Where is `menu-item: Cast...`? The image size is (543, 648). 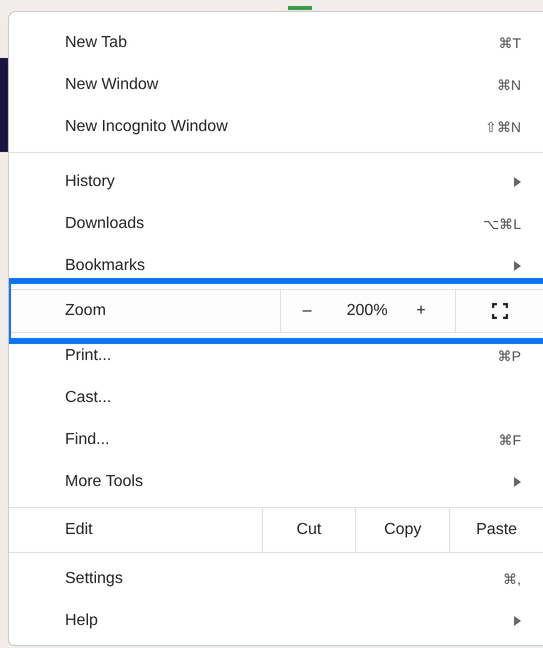 menu-item: Cast... is located at coordinates (276, 398).